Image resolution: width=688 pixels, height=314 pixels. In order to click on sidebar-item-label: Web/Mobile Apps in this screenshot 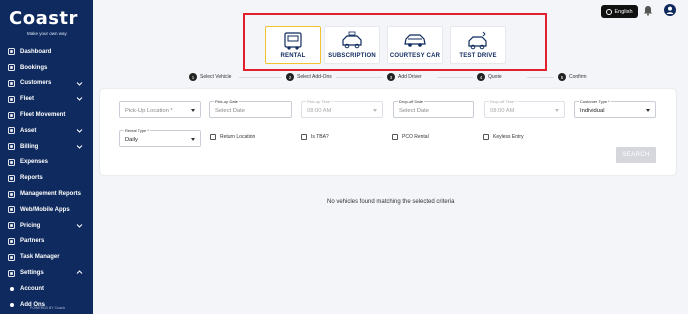, I will do `click(45, 209)`.